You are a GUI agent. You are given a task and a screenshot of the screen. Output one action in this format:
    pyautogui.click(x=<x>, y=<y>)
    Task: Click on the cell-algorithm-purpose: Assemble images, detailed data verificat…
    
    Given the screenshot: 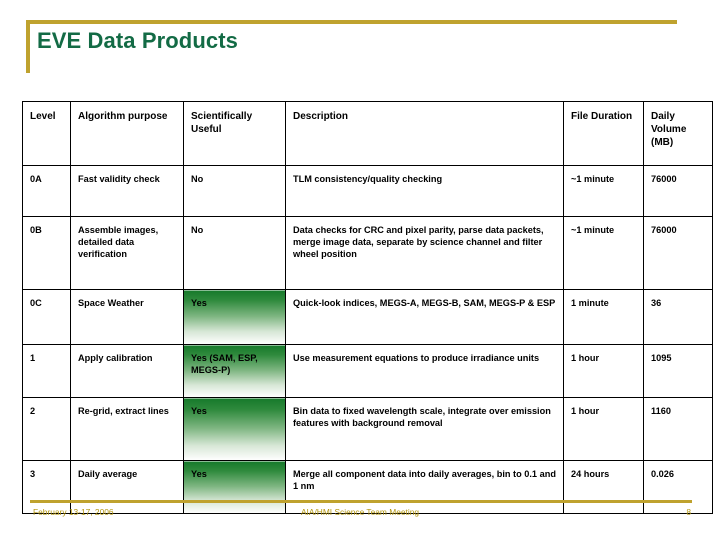 What is the action you would take?
    pyautogui.click(x=127, y=253)
    